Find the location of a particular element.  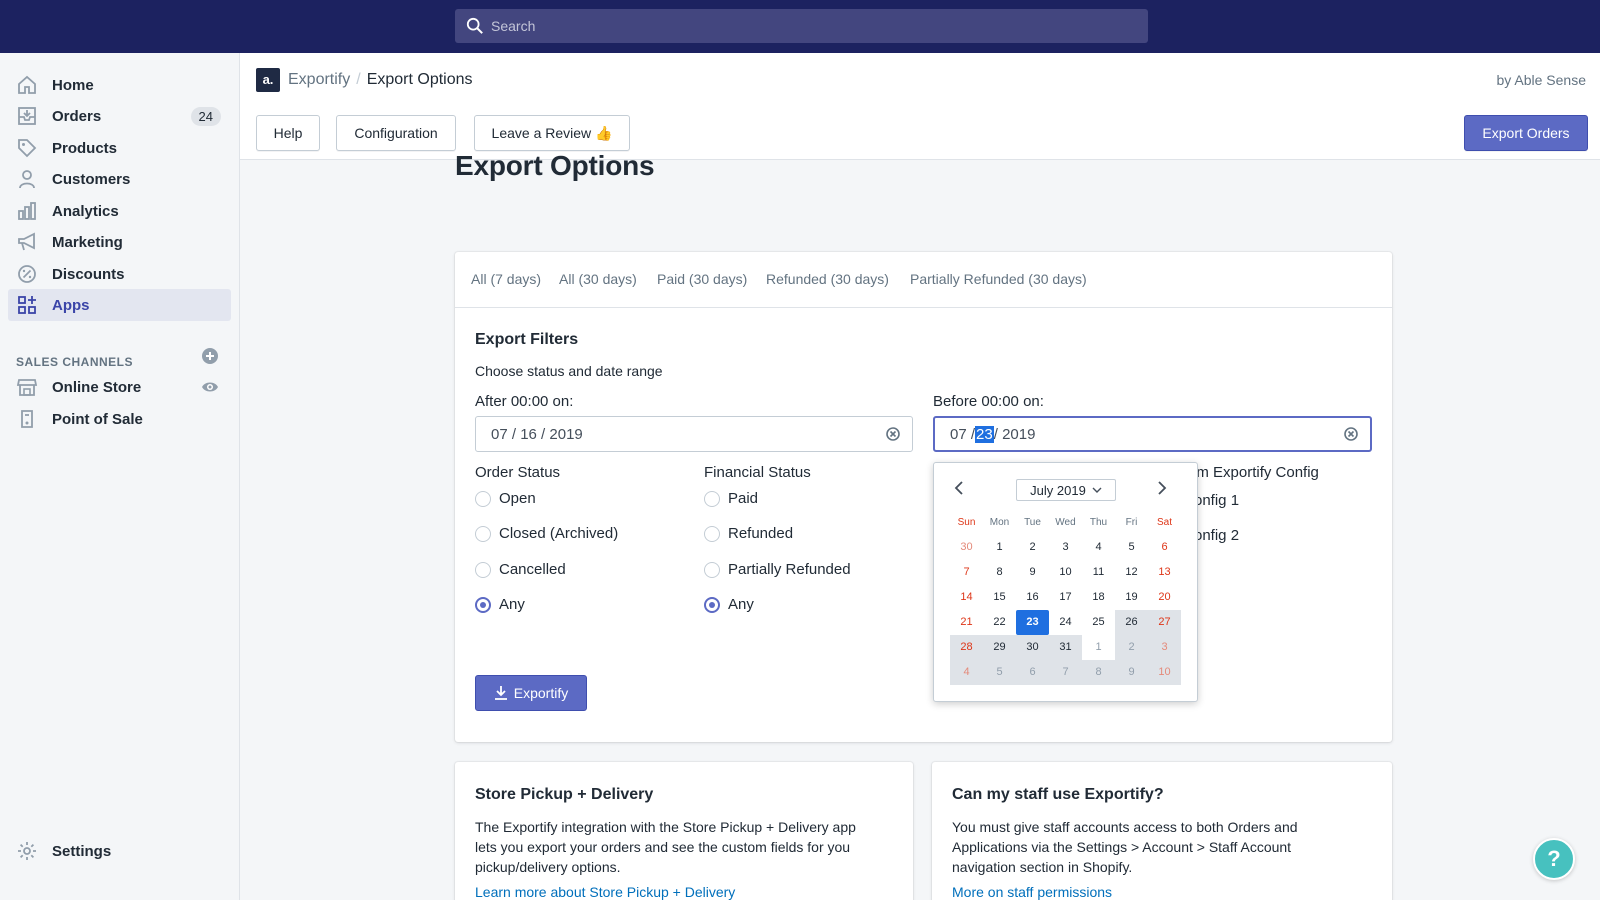

tab-paid-30-days: Paid (30 days) is located at coordinates (702, 279).